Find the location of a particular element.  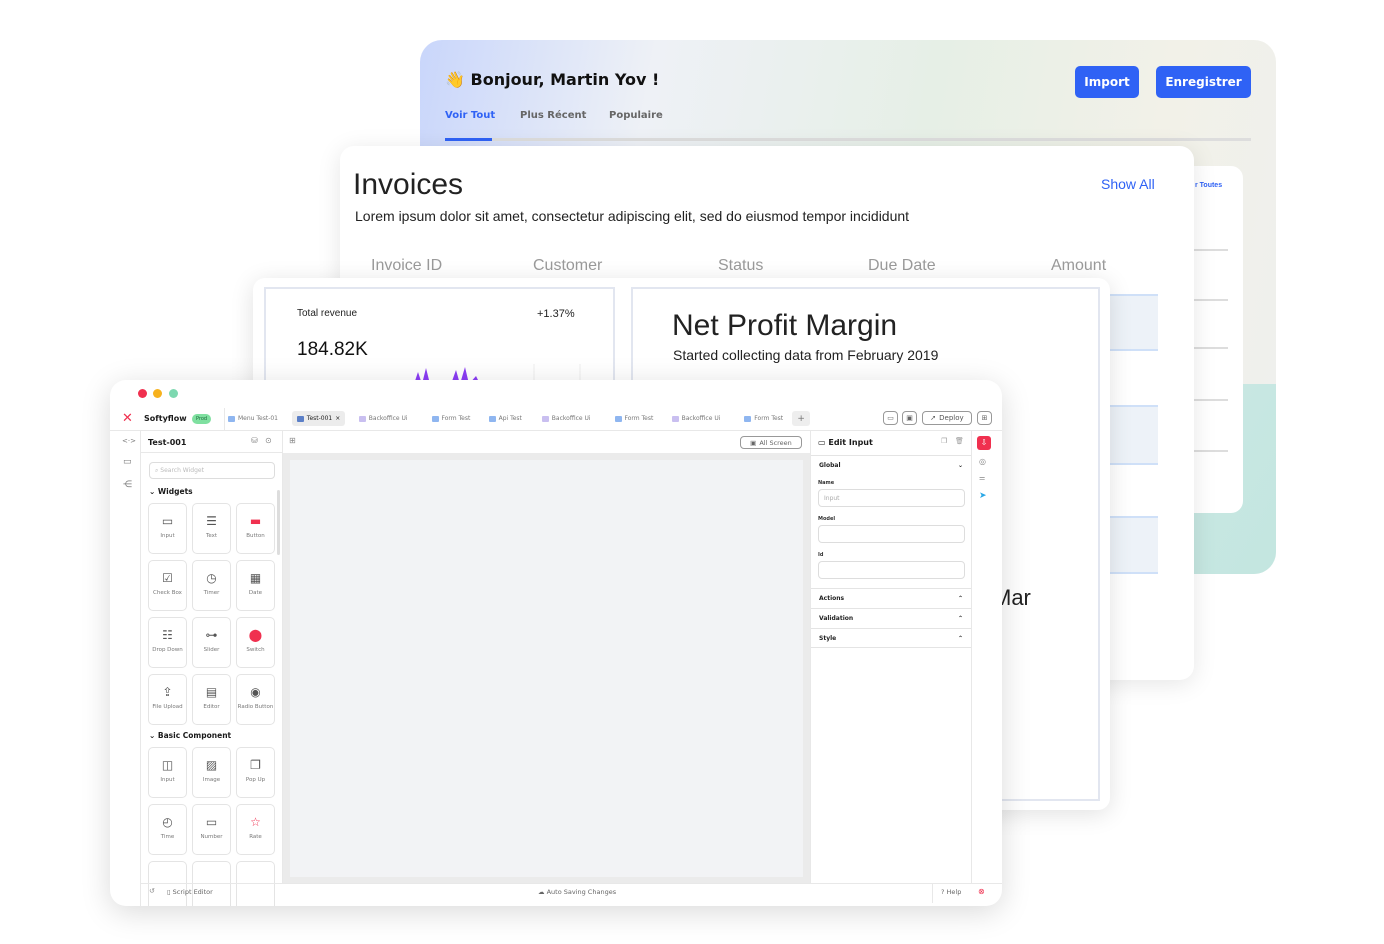

close-tab-icon: × is located at coordinates (337, 418).